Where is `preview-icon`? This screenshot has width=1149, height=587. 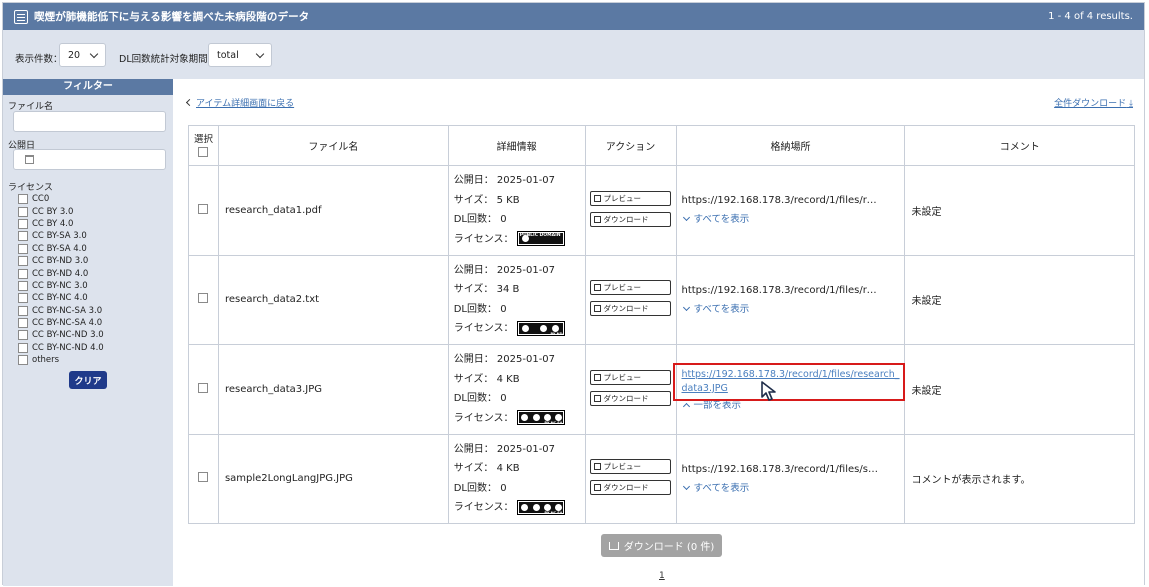 preview-icon is located at coordinates (597, 198).